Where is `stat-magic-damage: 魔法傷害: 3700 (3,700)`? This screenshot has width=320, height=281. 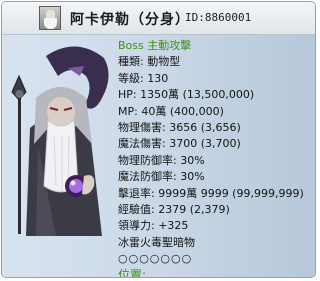
stat-magic-damage: 魔法傷害: 3700 (3,700) is located at coordinates (179, 144).